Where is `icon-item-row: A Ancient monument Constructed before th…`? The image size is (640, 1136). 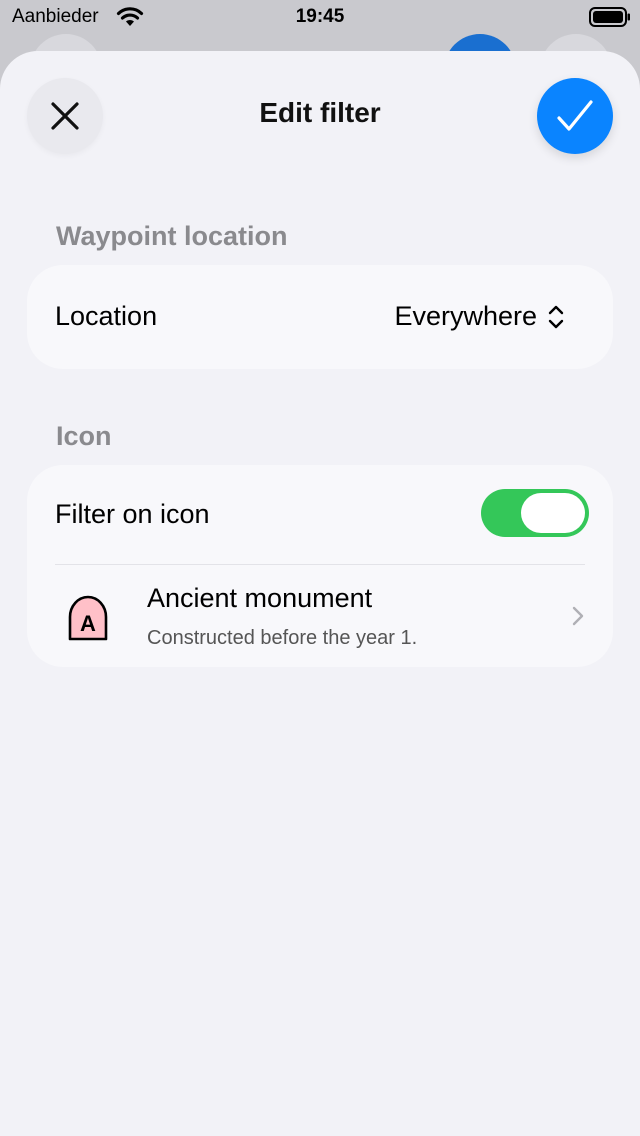 icon-item-row: A Ancient monument Constructed before th… is located at coordinates (320, 616).